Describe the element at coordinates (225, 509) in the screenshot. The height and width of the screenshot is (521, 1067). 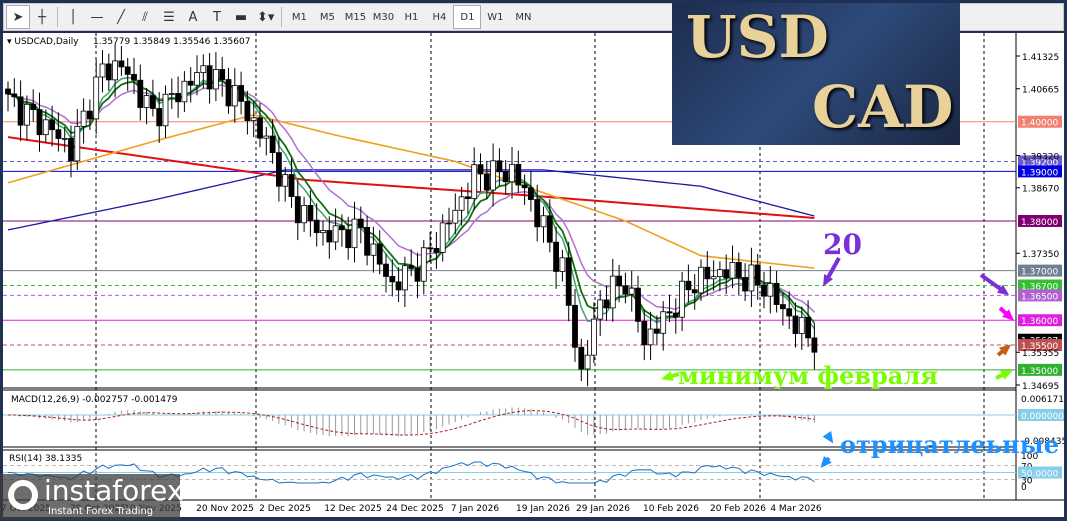
I see `date-tick-label: 20 Nov 2025` at that location.